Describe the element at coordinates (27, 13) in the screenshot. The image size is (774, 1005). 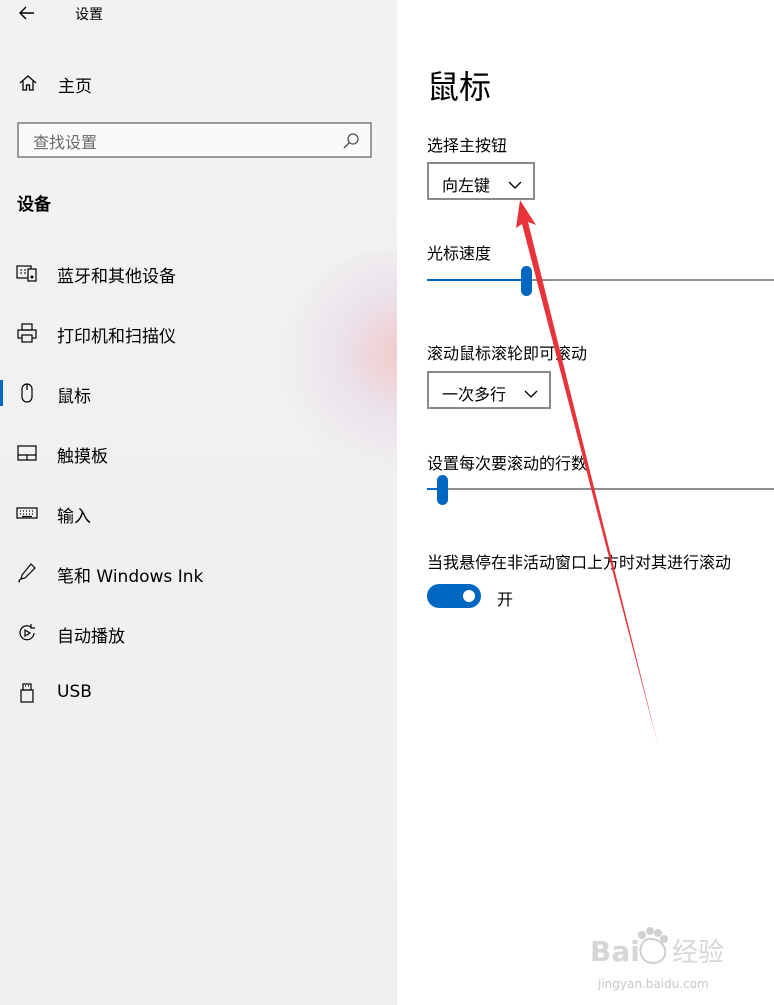
I see `back-arrow-icon` at that location.